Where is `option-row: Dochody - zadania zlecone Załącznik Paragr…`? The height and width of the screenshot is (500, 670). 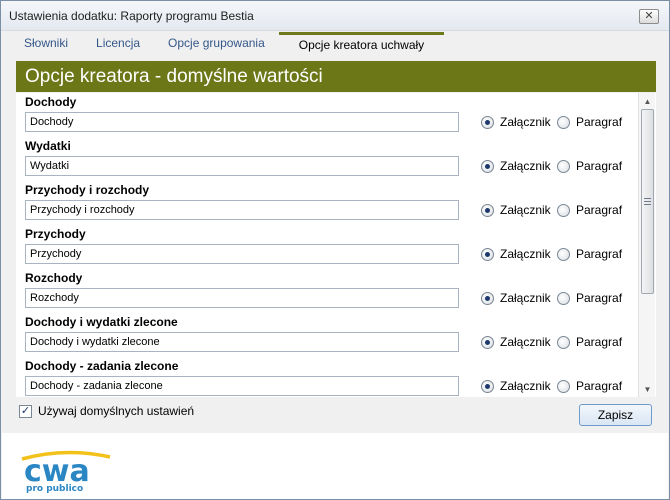 option-row: Dochody - zadania zlecone Załącznik Paragr… is located at coordinates (326, 377).